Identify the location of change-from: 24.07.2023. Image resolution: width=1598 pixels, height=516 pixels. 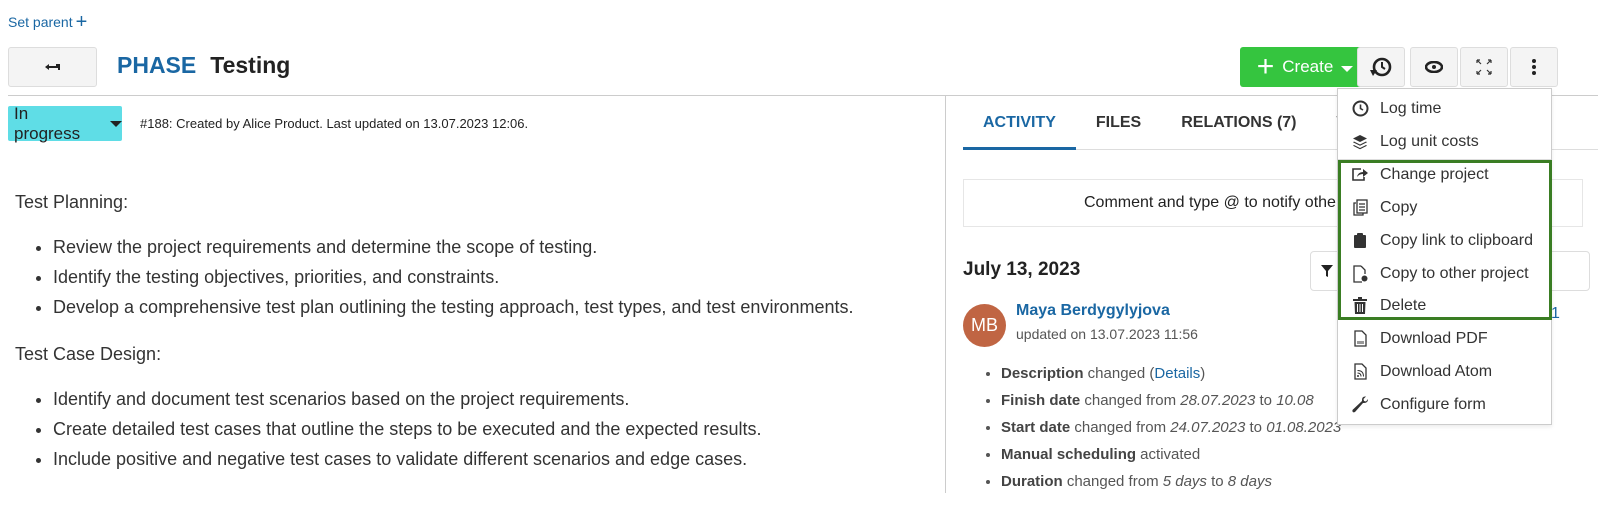
(1208, 427).